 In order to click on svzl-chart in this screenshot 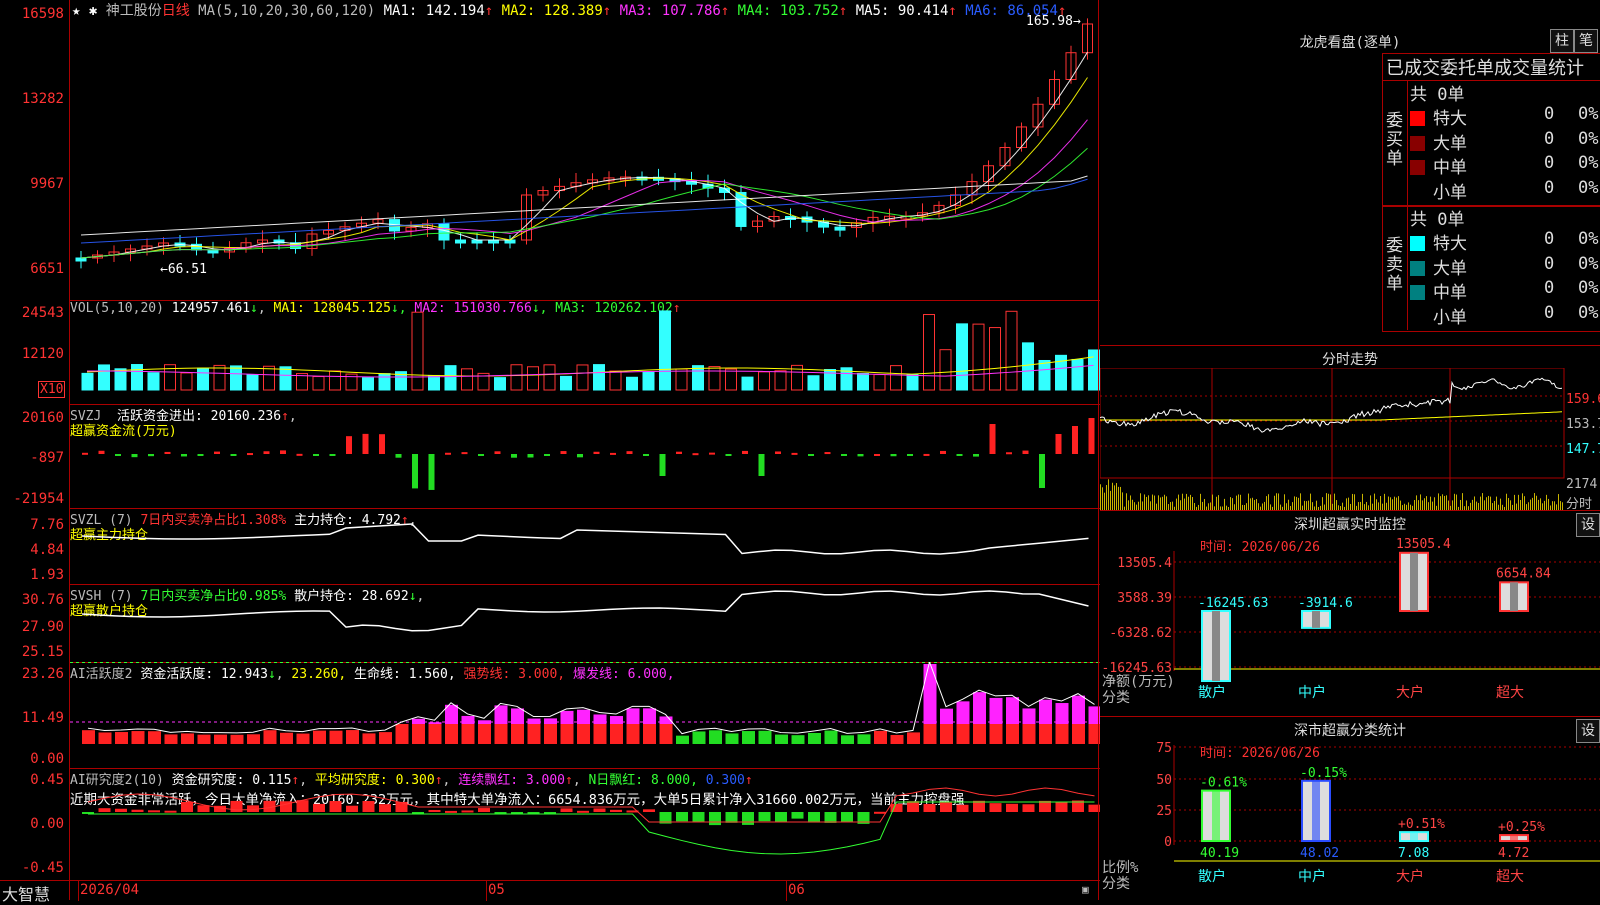, I will do `click(585, 546)`.